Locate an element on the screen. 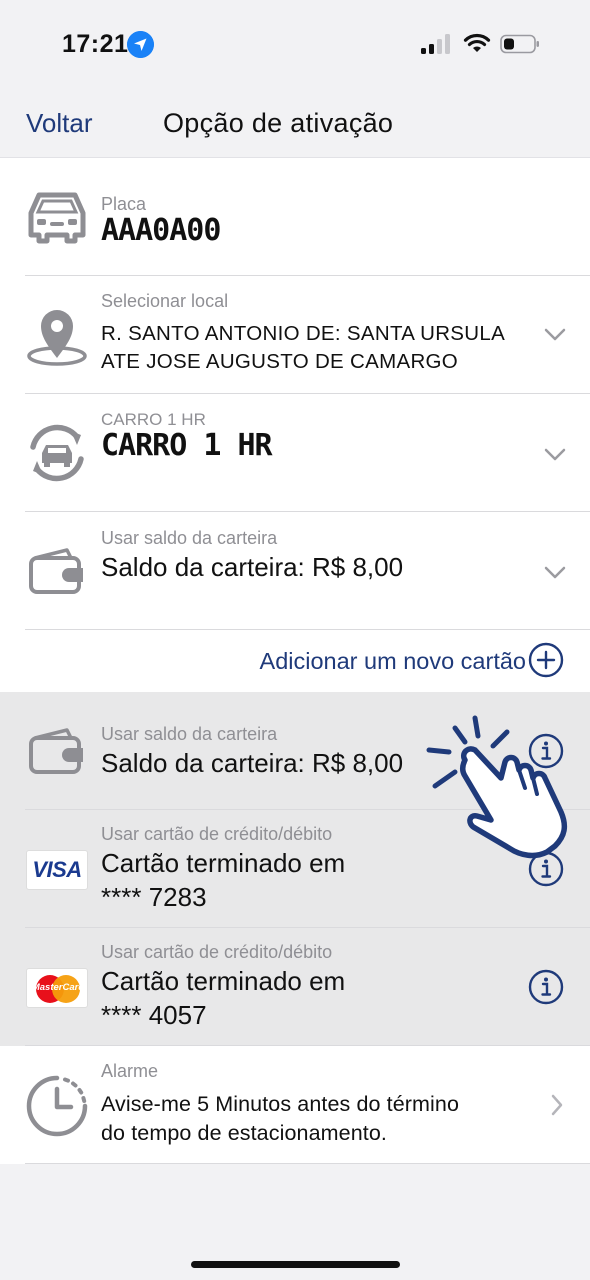 The image size is (590, 1280). payment-method-value: Saldo da carteira: R$ 8,00 is located at coordinates (252, 567).